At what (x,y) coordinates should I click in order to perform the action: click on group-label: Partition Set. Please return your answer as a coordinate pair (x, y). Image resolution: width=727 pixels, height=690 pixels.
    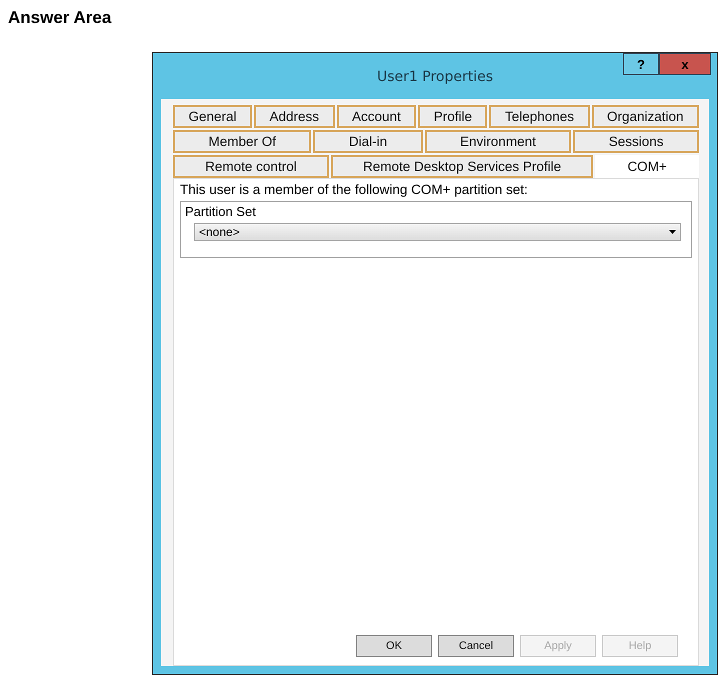
    Looking at the image, I should click on (220, 211).